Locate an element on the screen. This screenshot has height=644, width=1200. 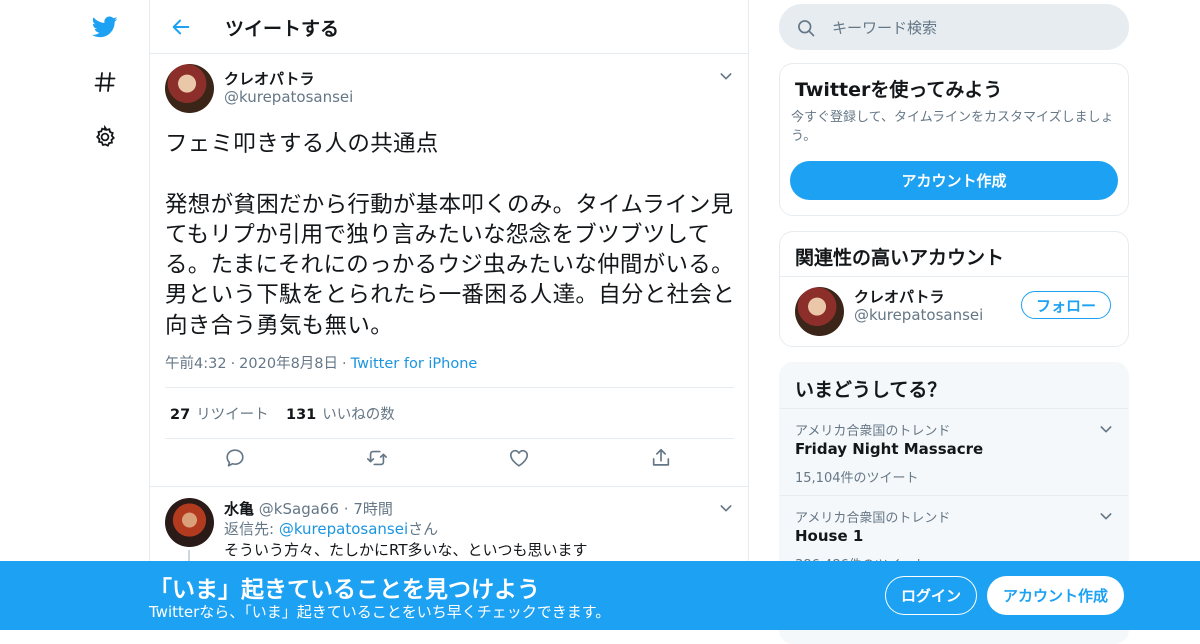
reply-header: 水亀 @kSaga66 · 7時間 is located at coordinates (308, 509).